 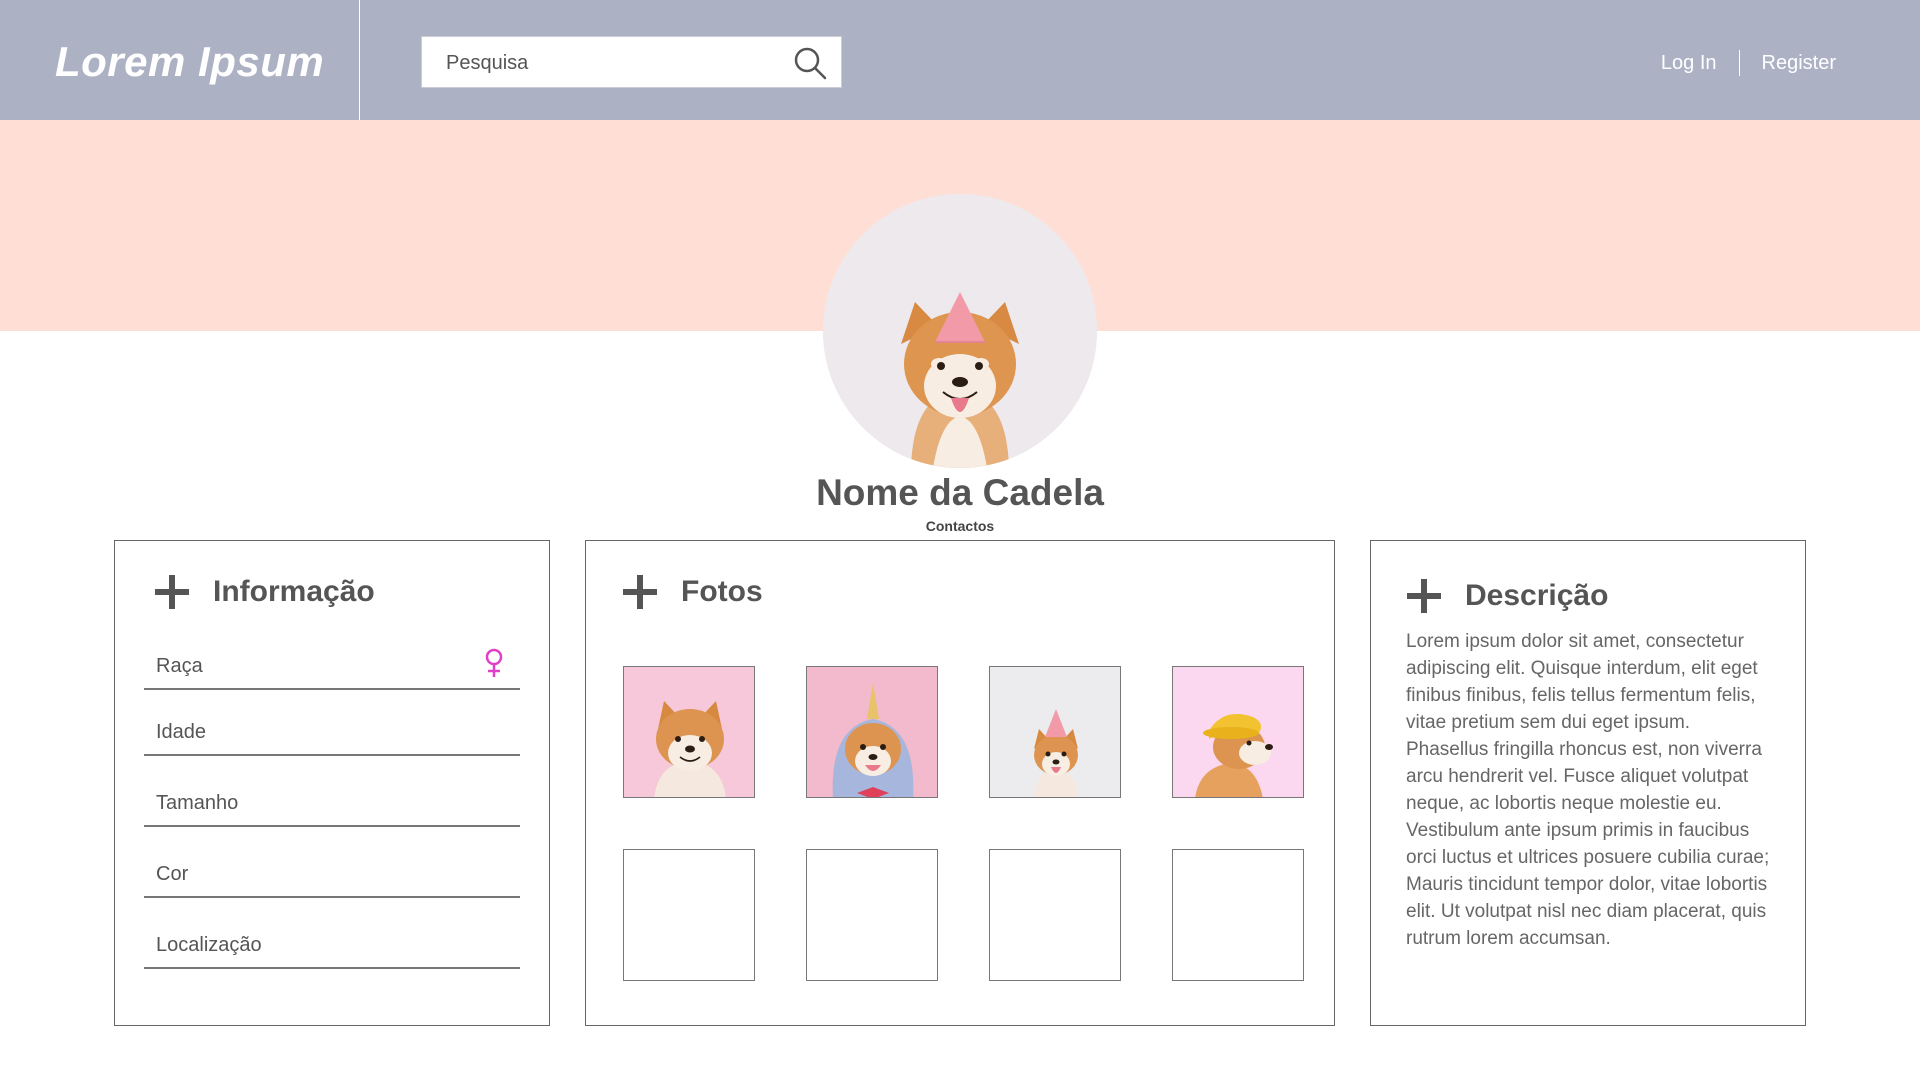 I want to click on field-label: Cor, so click(x=172, y=874).